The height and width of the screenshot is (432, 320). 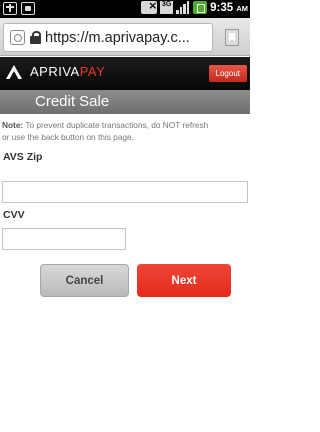 I want to click on note-line-2: or use the back button on this page., so click(x=68, y=137).